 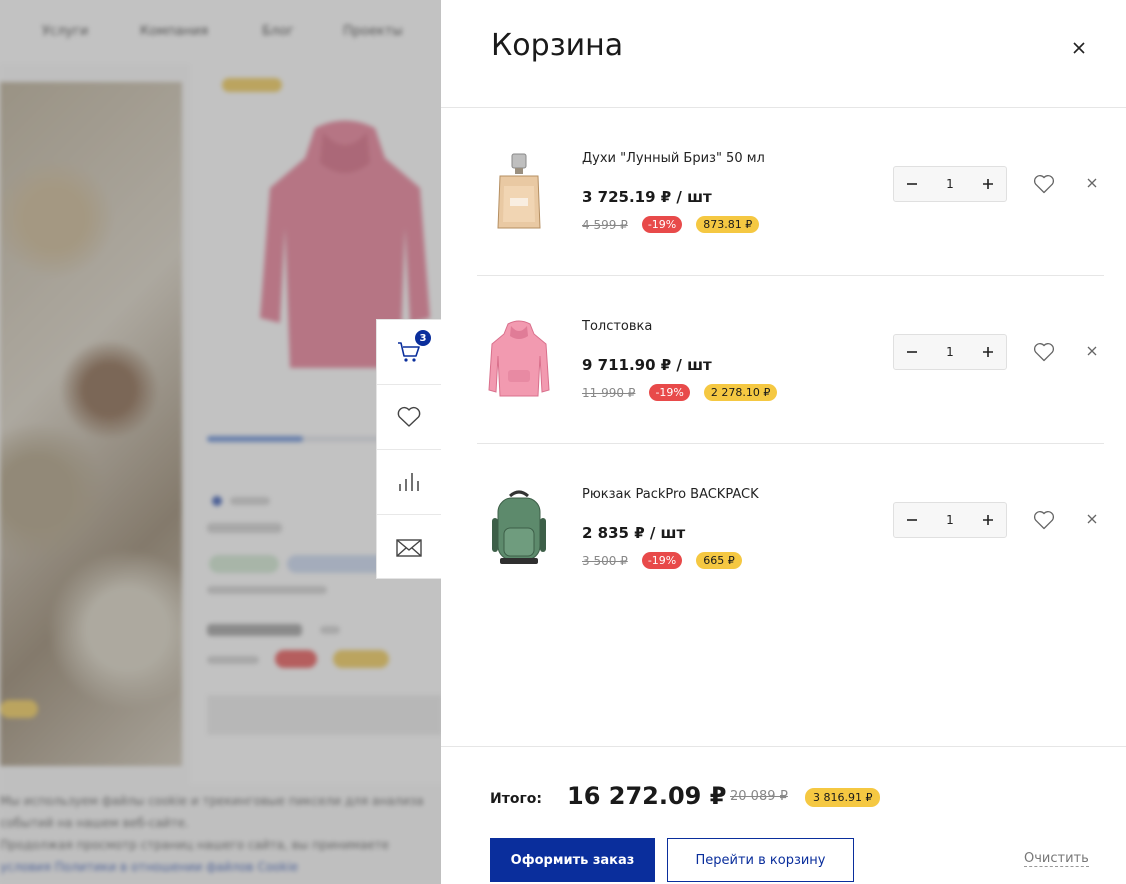 I want to click on mail-icon, so click(x=409, y=547).